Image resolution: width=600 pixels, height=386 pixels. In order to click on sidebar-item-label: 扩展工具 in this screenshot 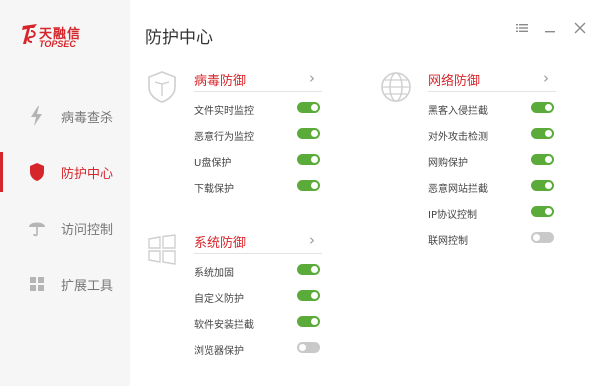, I will do `click(87, 286)`.